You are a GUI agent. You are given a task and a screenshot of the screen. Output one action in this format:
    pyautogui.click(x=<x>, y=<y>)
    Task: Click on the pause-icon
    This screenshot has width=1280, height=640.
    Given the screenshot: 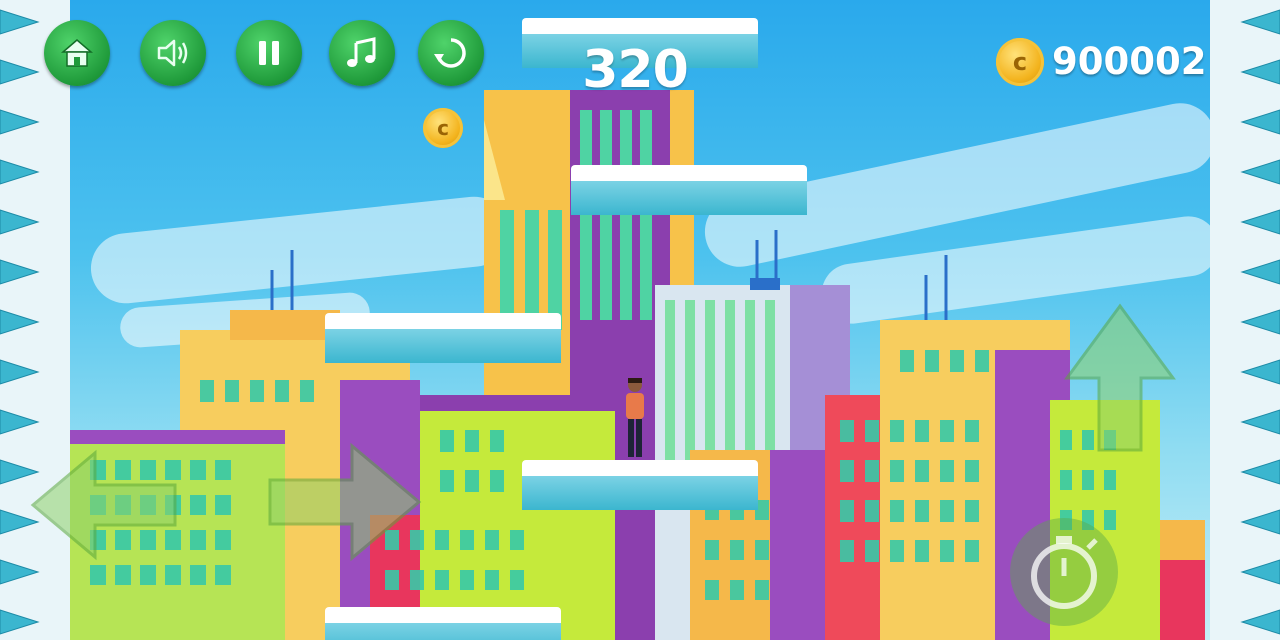 What is the action you would take?
    pyautogui.click(x=269, y=53)
    